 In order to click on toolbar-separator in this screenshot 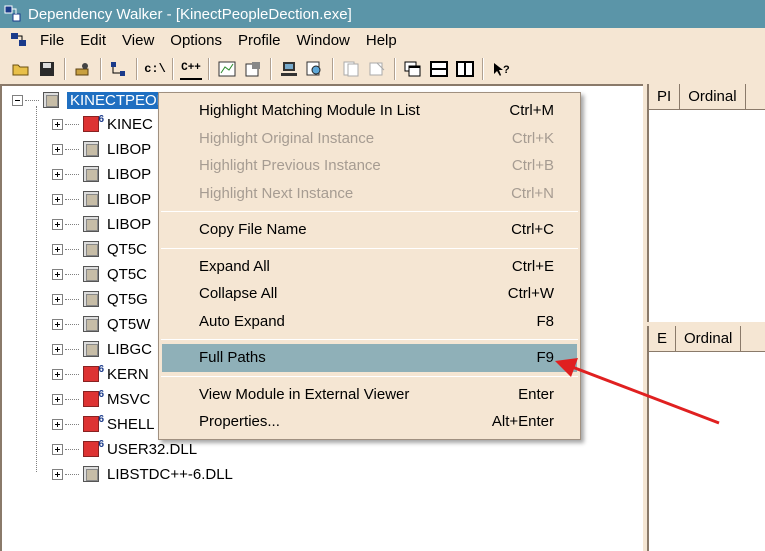, I will do `click(137, 69)`.